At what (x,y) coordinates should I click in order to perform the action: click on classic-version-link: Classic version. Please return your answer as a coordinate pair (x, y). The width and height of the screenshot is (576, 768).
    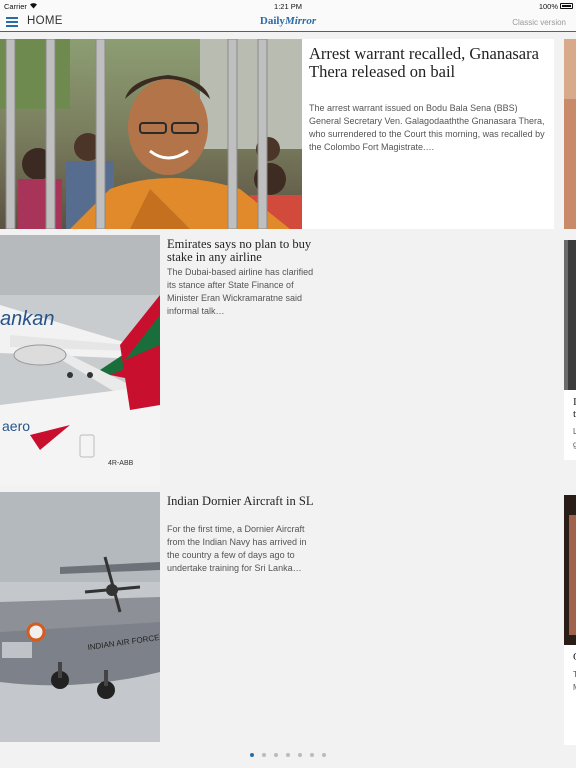
    Looking at the image, I should click on (539, 22).